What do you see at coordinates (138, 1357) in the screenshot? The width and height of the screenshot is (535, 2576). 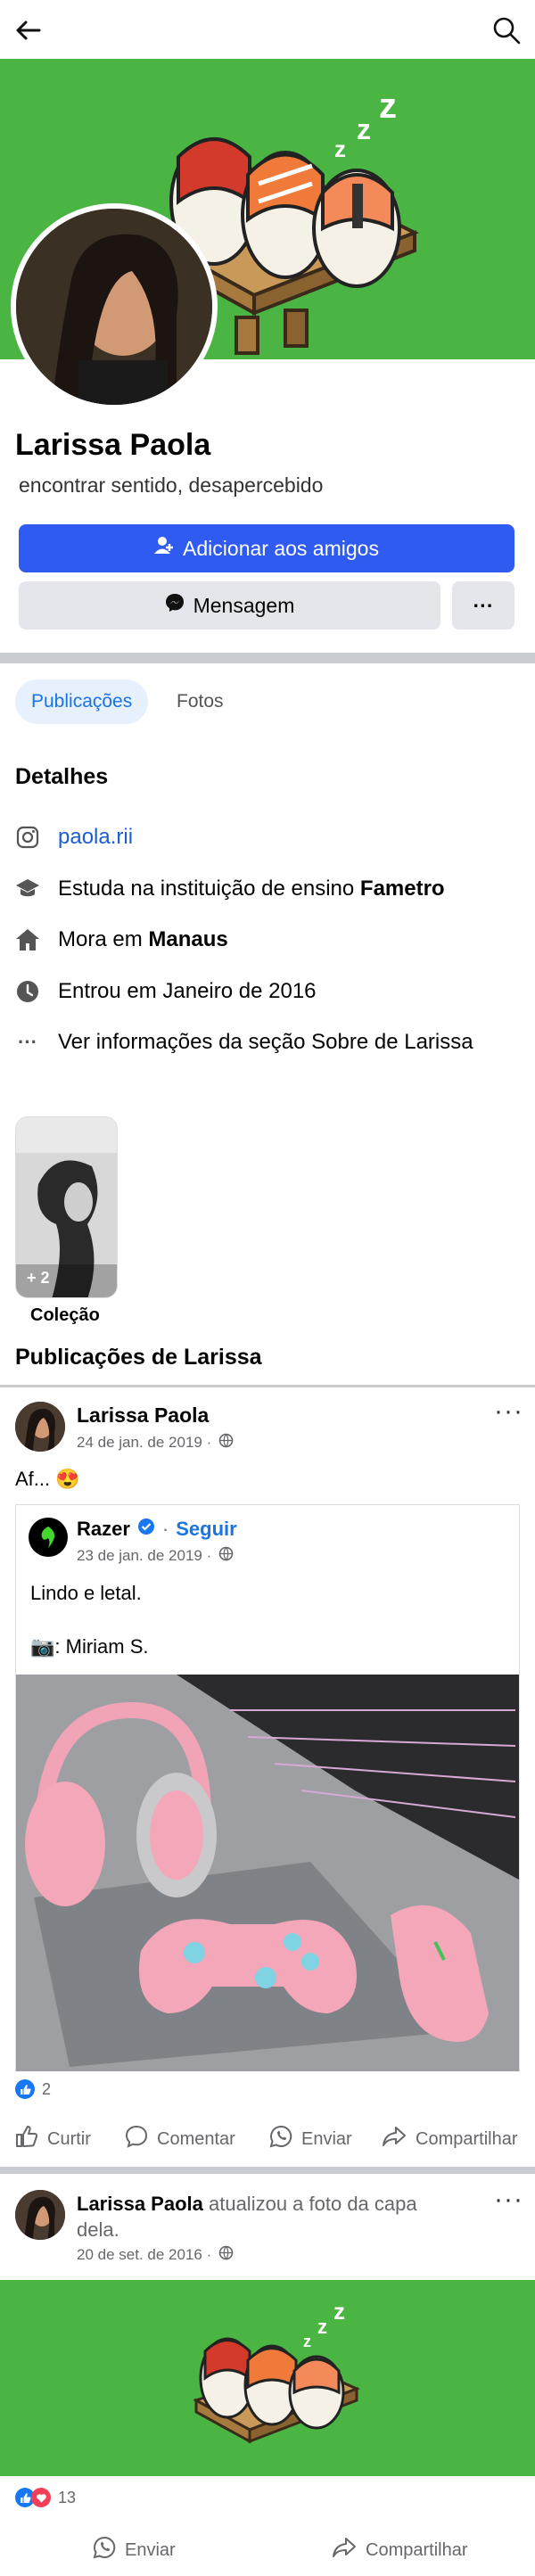 I see `posts-title: Publicações de Larissa` at bounding box center [138, 1357].